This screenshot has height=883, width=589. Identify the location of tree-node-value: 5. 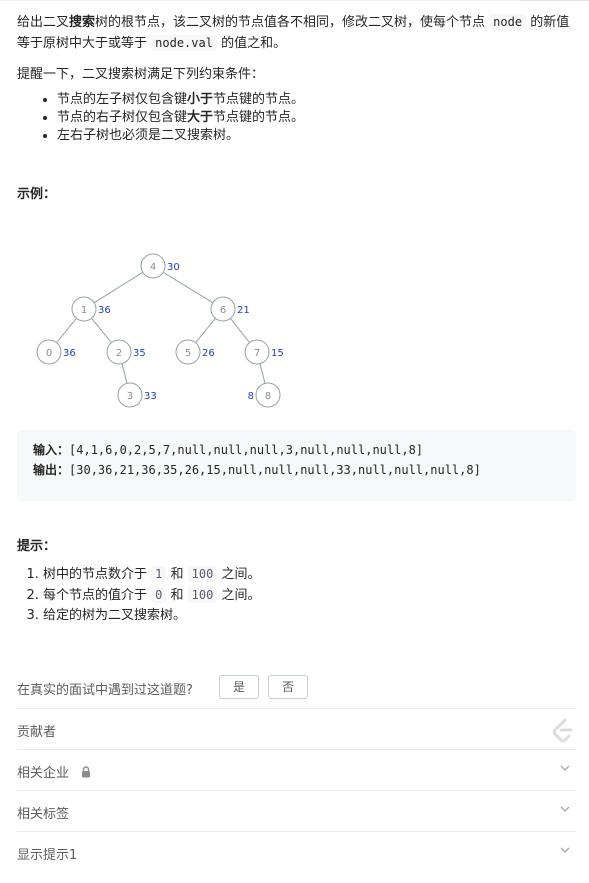
(188, 353).